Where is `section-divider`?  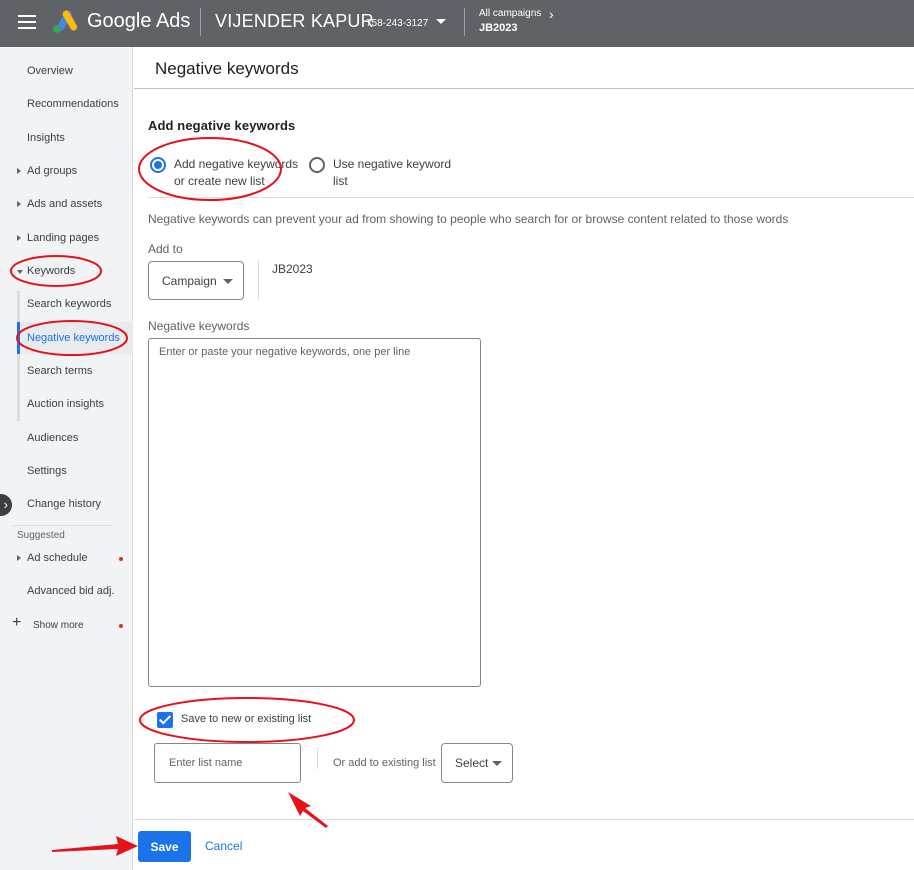 section-divider is located at coordinates (531, 197).